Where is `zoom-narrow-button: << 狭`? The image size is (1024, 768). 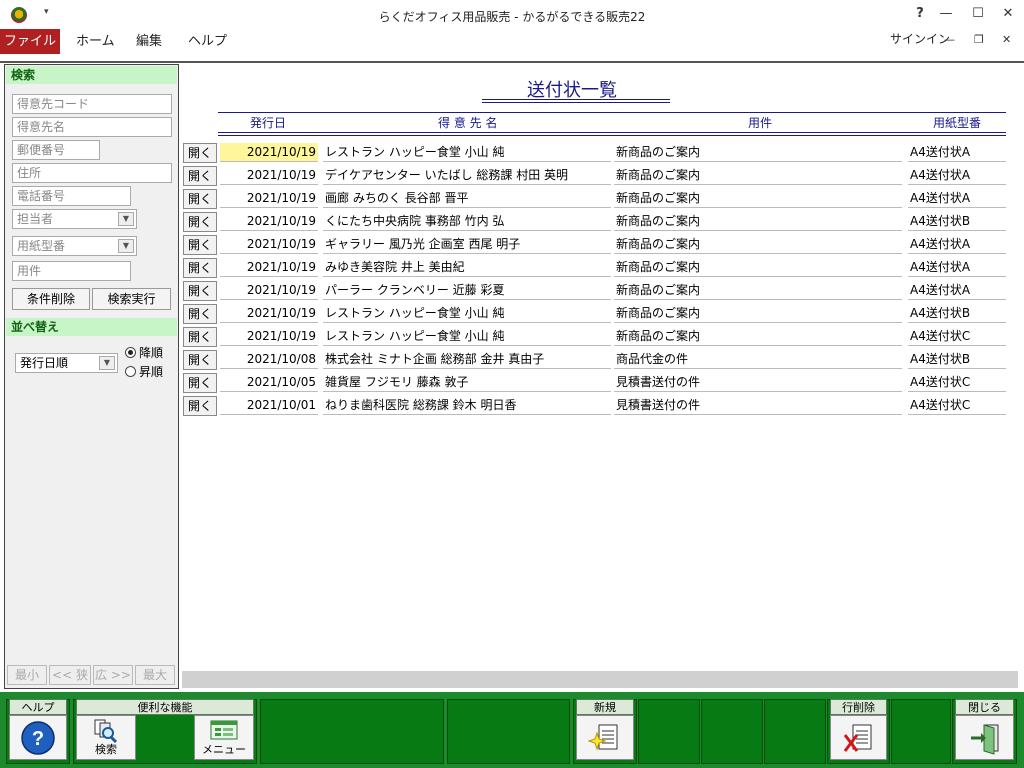 zoom-narrow-button: << 狭 is located at coordinates (70, 675).